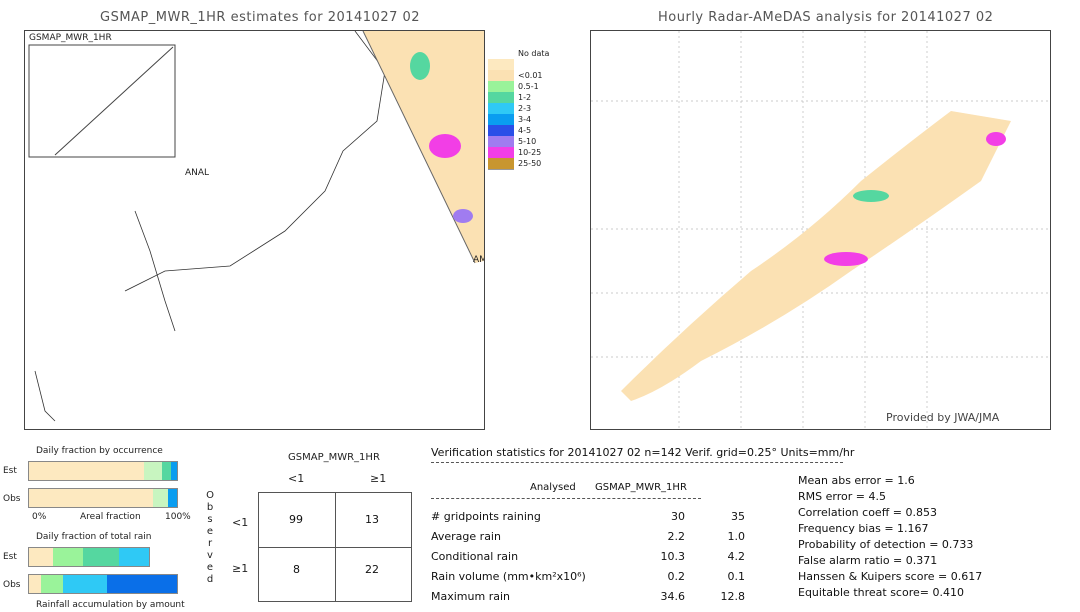 The height and width of the screenshot is (612, 1080). What do you see at coordinates (296, 478) in the screenshot?
I see `col-label: <1` at bounding box center [296, 478].